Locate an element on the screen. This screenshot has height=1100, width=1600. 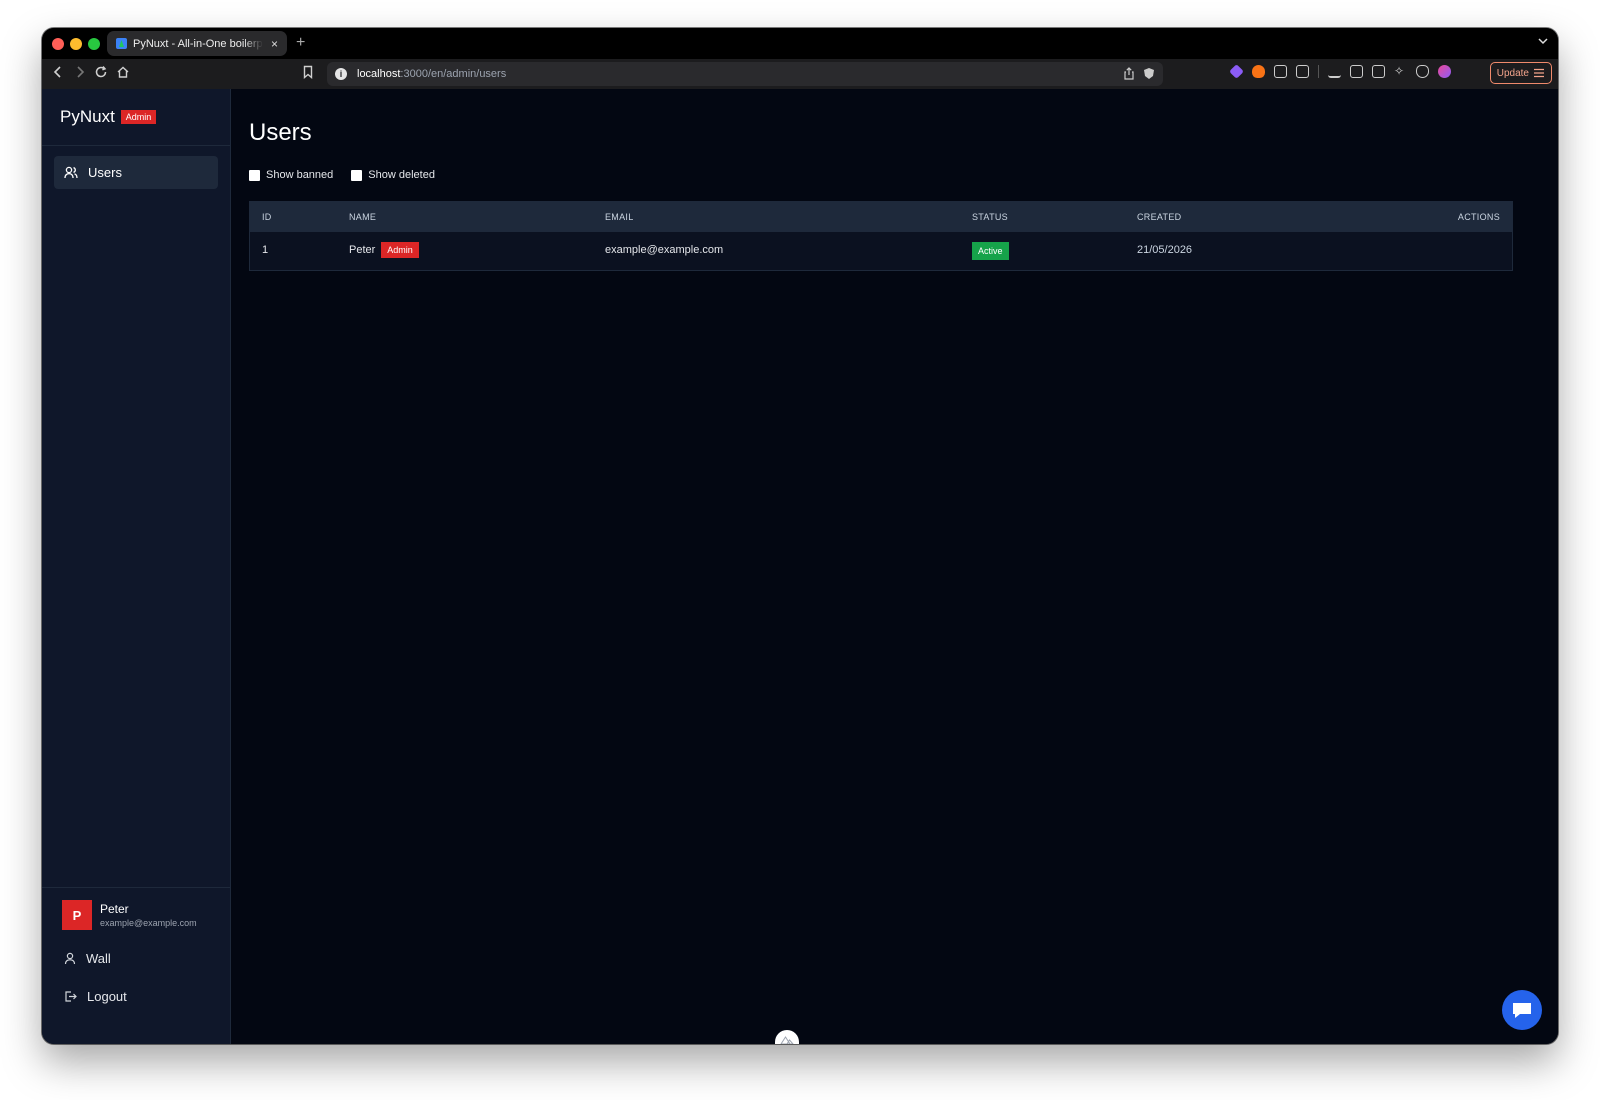
address-bar-actions is located at coordinates (1139, 73).